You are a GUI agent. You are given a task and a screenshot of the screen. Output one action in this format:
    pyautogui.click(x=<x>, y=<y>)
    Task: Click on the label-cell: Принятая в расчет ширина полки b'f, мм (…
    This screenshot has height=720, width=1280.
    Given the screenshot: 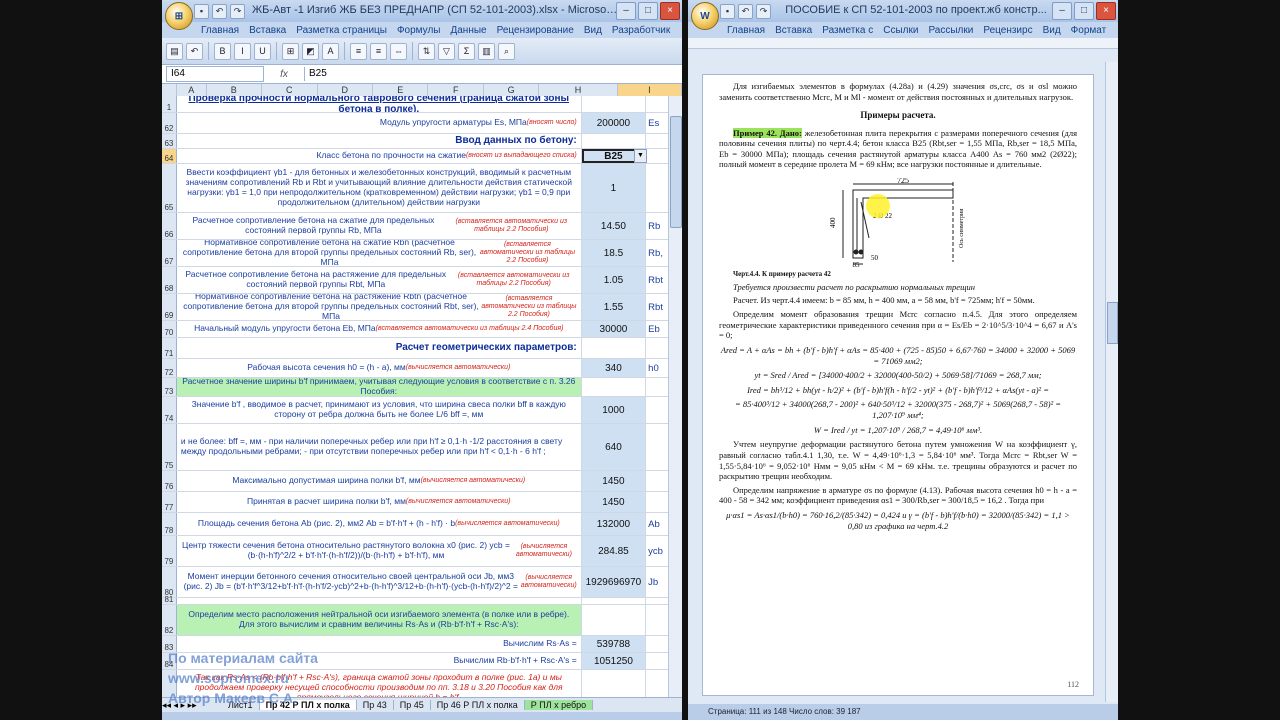 What is the action you would take?
    pyautogui.click(x=379, y=502)
    